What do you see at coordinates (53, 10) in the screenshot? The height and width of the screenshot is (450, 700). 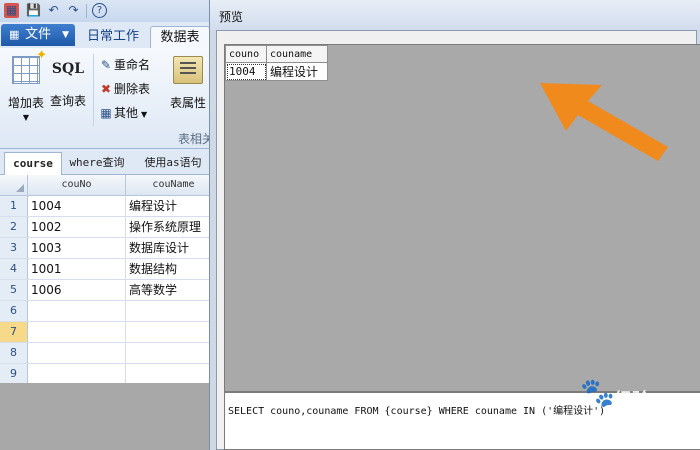 I see `undo-icon: ↶` at bounding box center [53, 10].